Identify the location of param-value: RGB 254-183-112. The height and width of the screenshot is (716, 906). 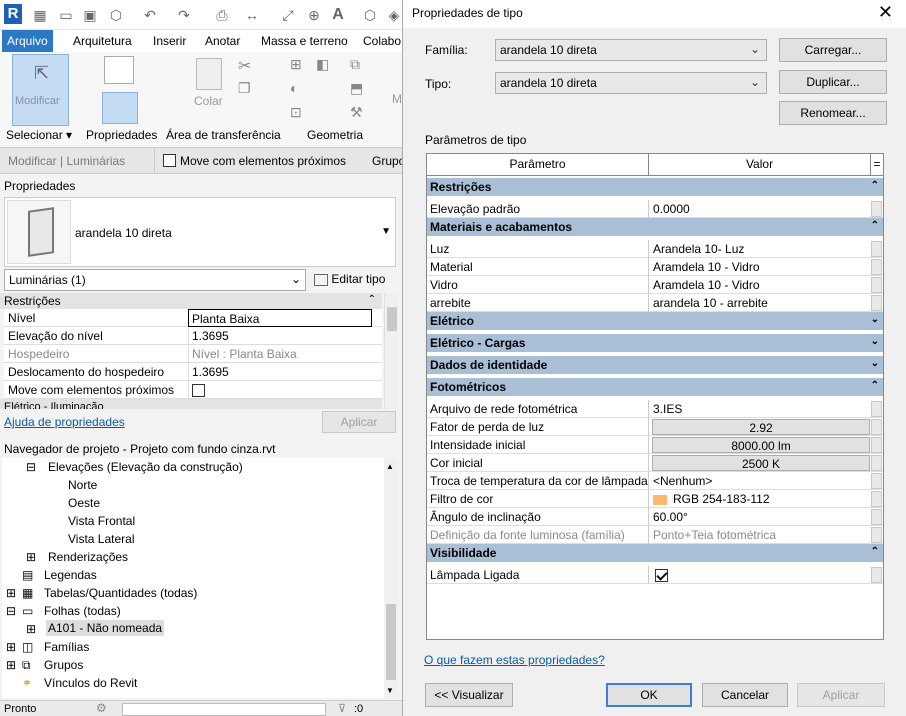
(760, 499).